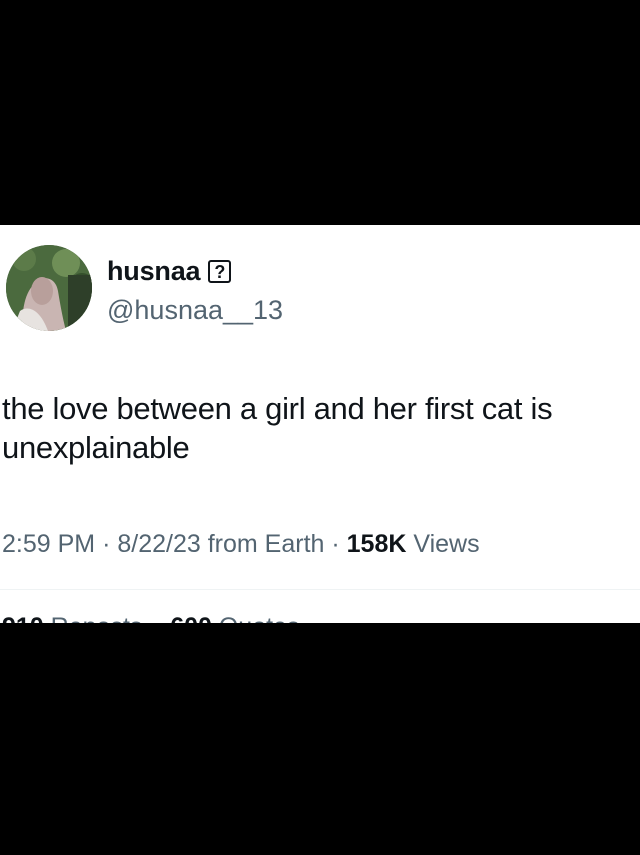 The height and width of the screenshot is (855, 640). Describe the element at coordinates (446, 544) in the screenshot. I see `views-label: Views` at that location.